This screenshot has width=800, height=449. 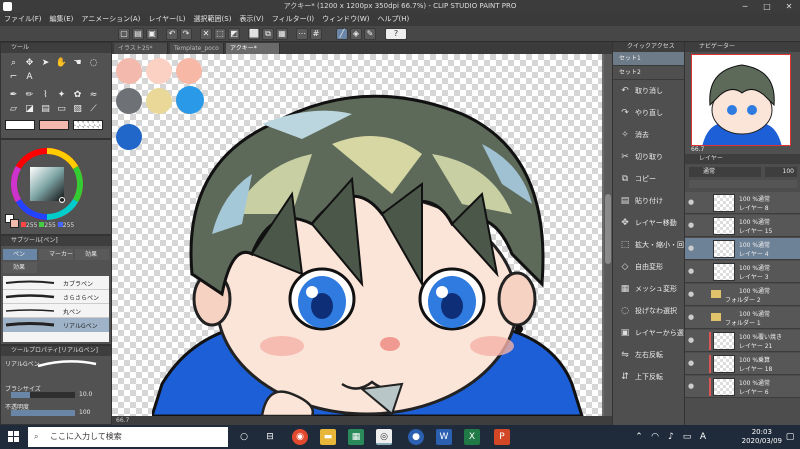 What do you see at coordinates (767, 6) in the screenshot?
I see `maximize-button: □` at bounding box center [767, 6].